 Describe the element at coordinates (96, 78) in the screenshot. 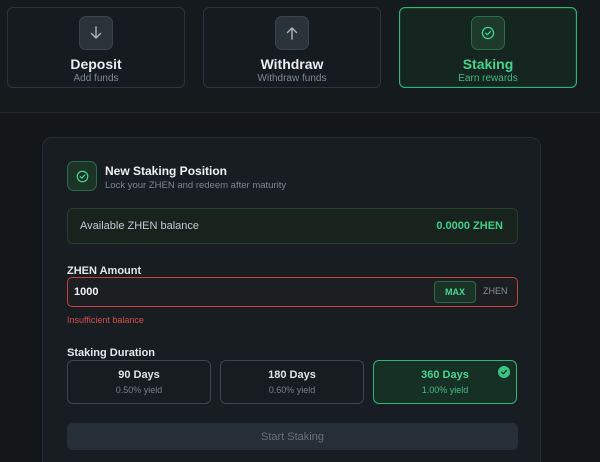

I see `tab-deposit-subtitle: Add funds` at that location.